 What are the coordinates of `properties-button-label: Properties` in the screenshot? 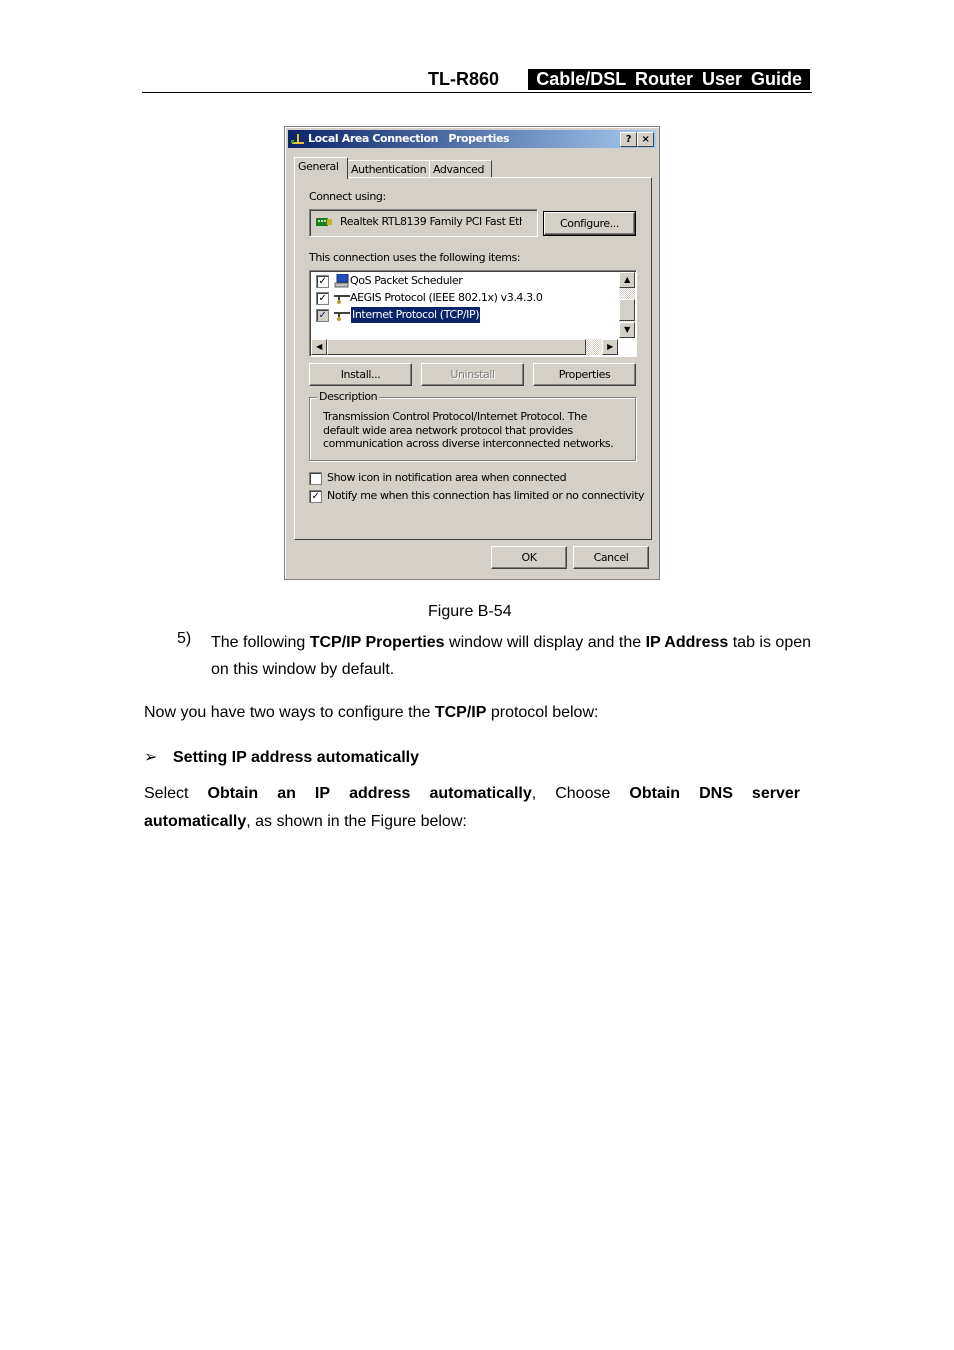 It's located at (584, 374).